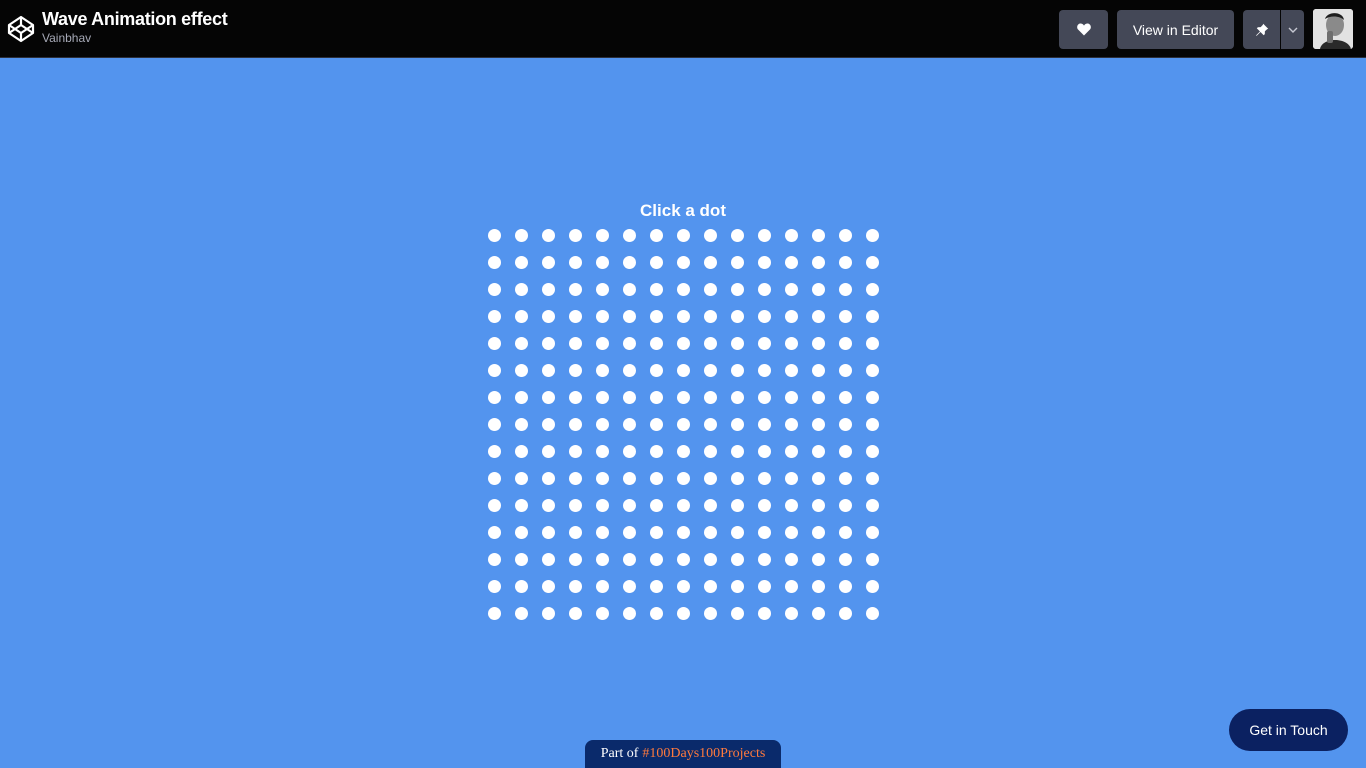  Describe the element at coordinates (703, 754) in the screenshot. I see `badge-hashtag-link: #100Days100Projects` at that location.